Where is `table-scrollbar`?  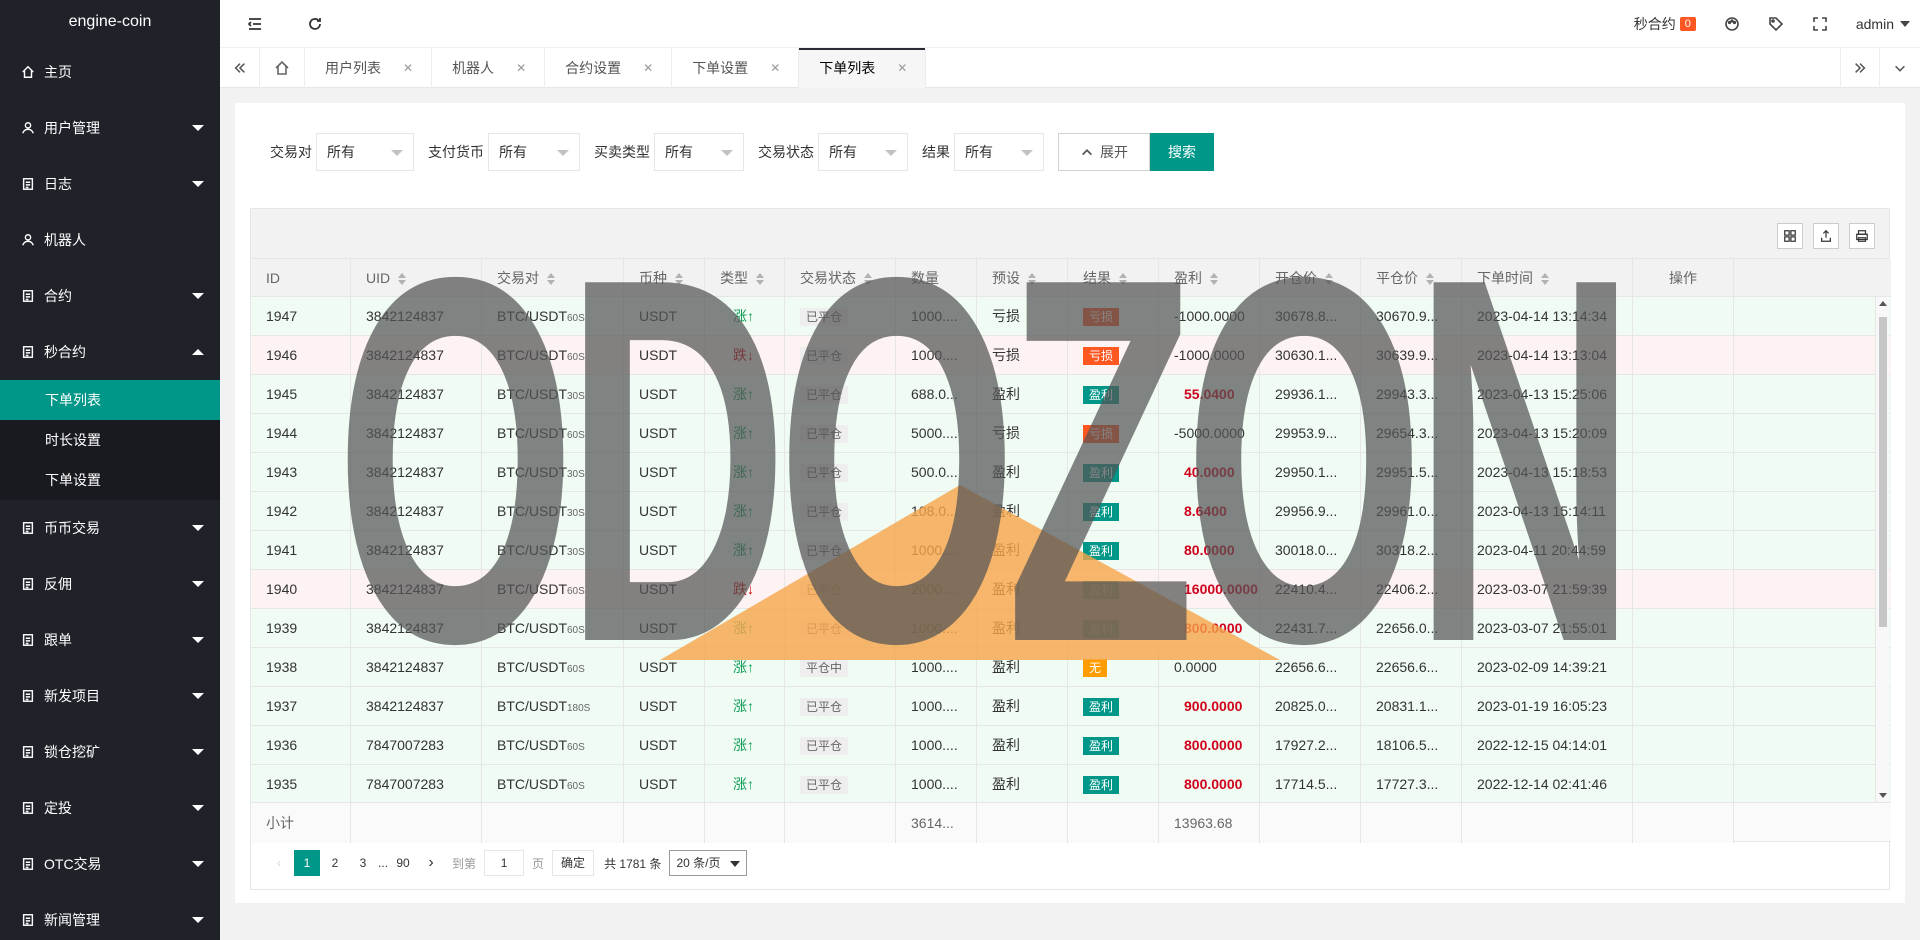
table-scrollbar is located at coordinates (1882, 549).